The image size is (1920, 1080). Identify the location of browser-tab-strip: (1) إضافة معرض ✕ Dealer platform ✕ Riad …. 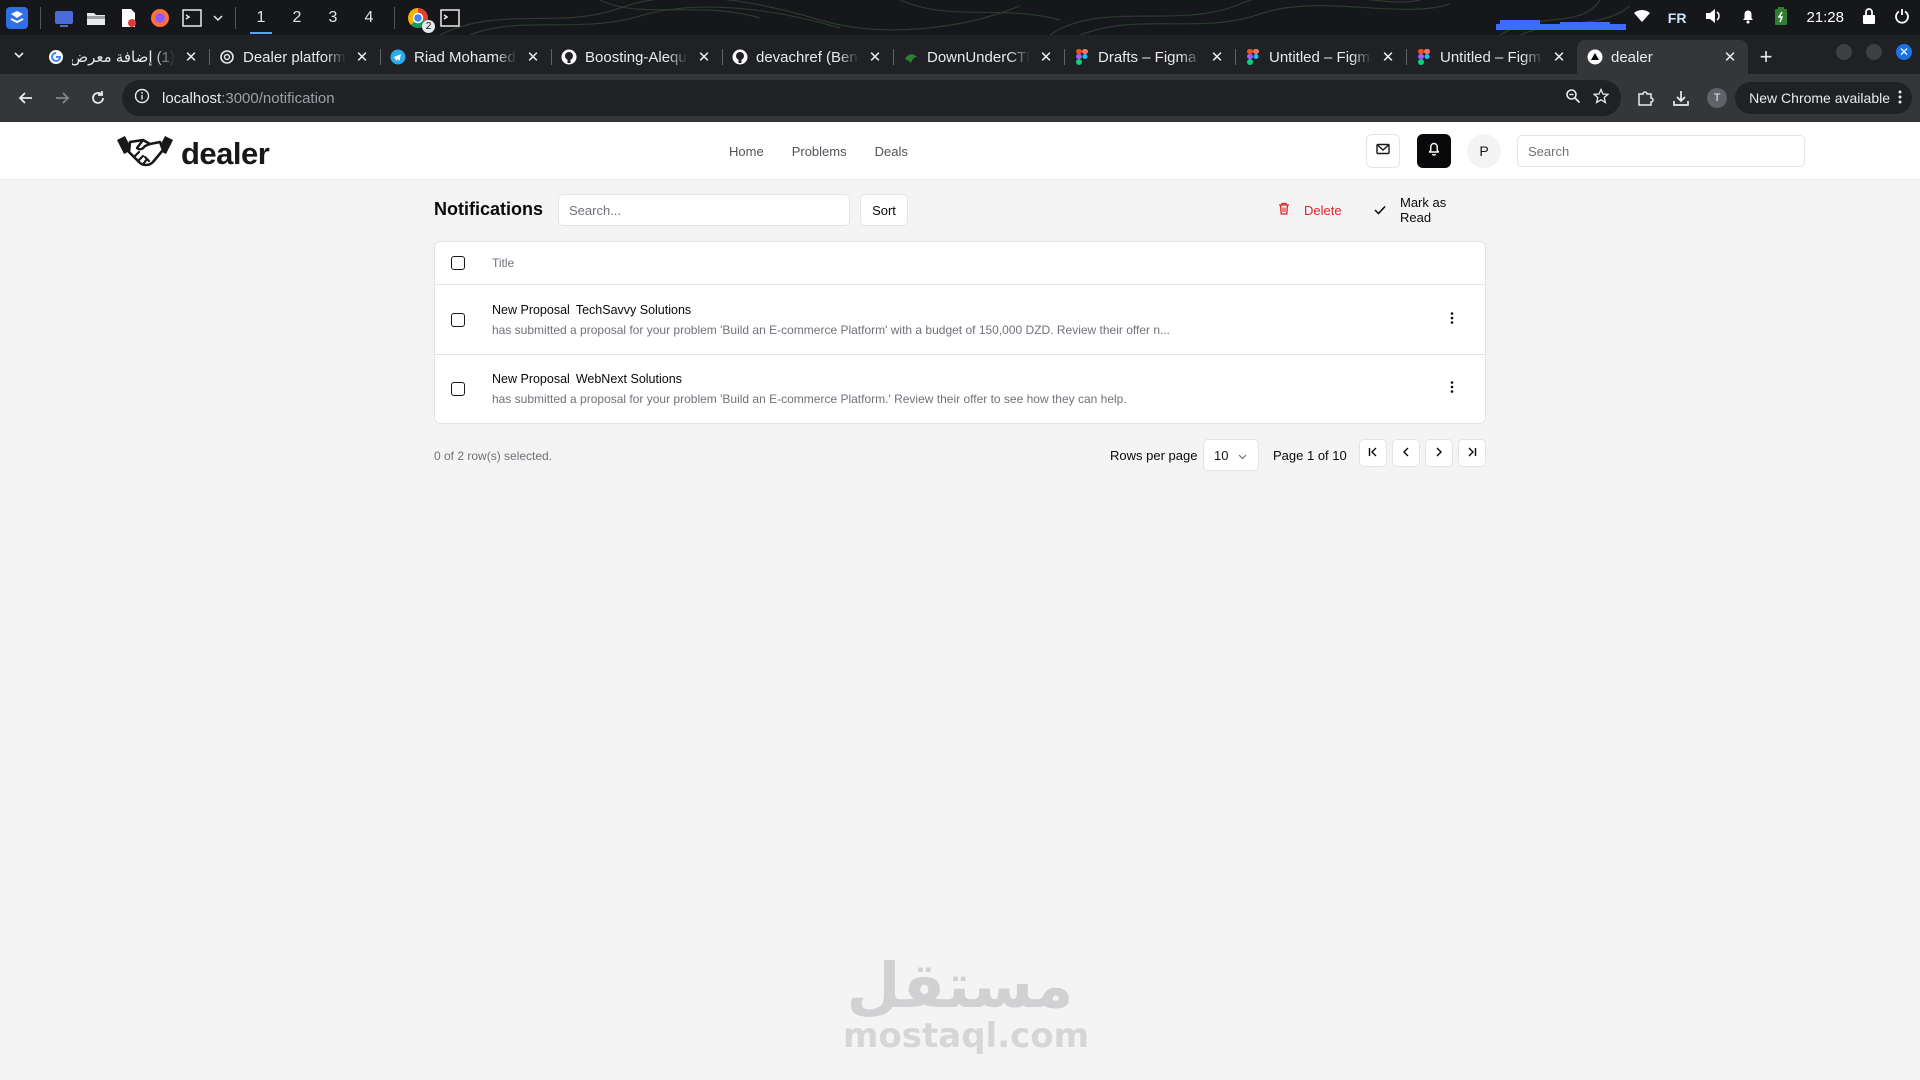
(960, 54).